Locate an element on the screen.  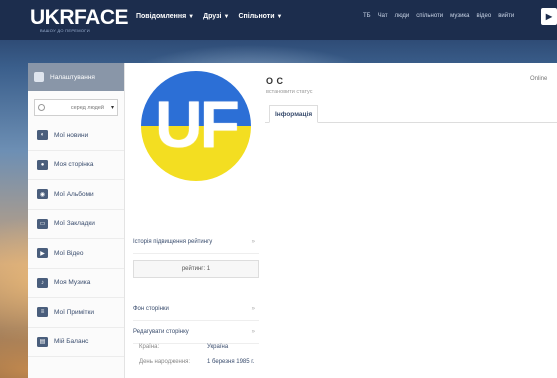
nav-friends: Друзі ▼ is located at coordinates (216, 16).